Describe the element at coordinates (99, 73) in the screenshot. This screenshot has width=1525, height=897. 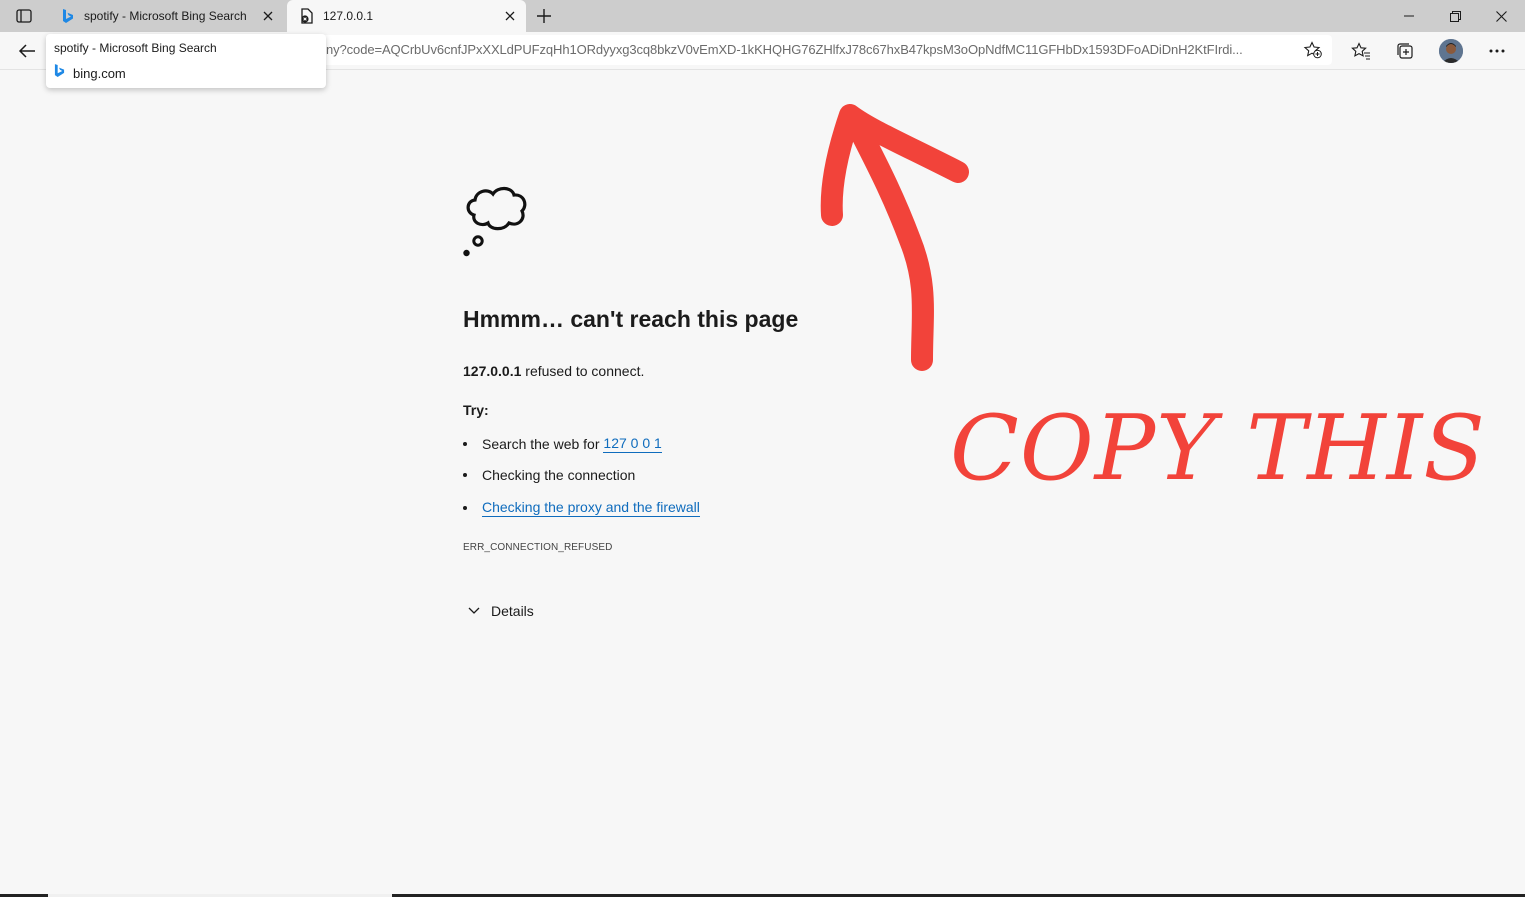
I see `hover-card-domain: bing.com` at that location.